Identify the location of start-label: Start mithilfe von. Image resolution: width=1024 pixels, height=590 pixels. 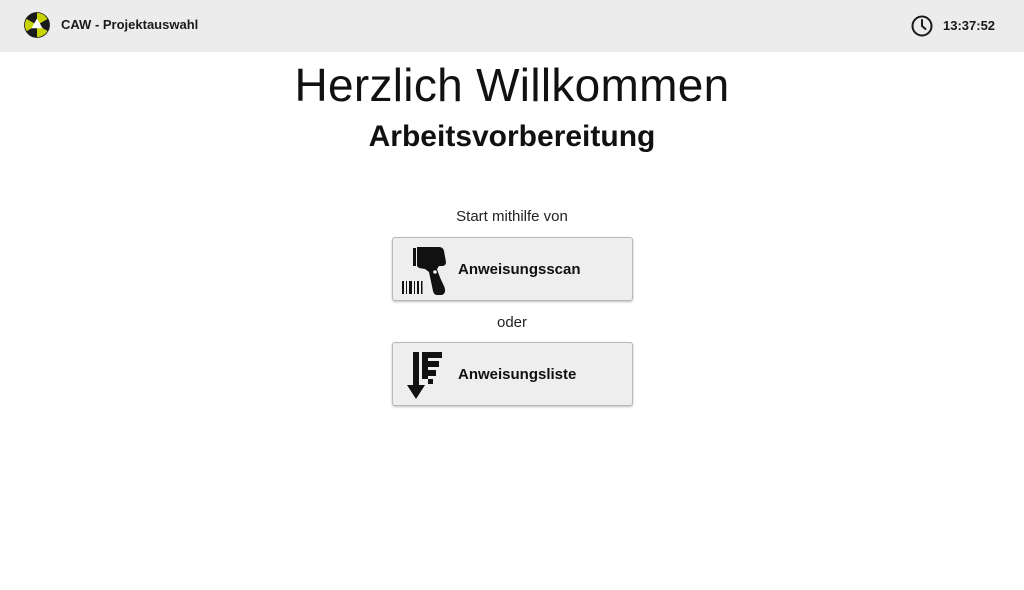
(512, 216).